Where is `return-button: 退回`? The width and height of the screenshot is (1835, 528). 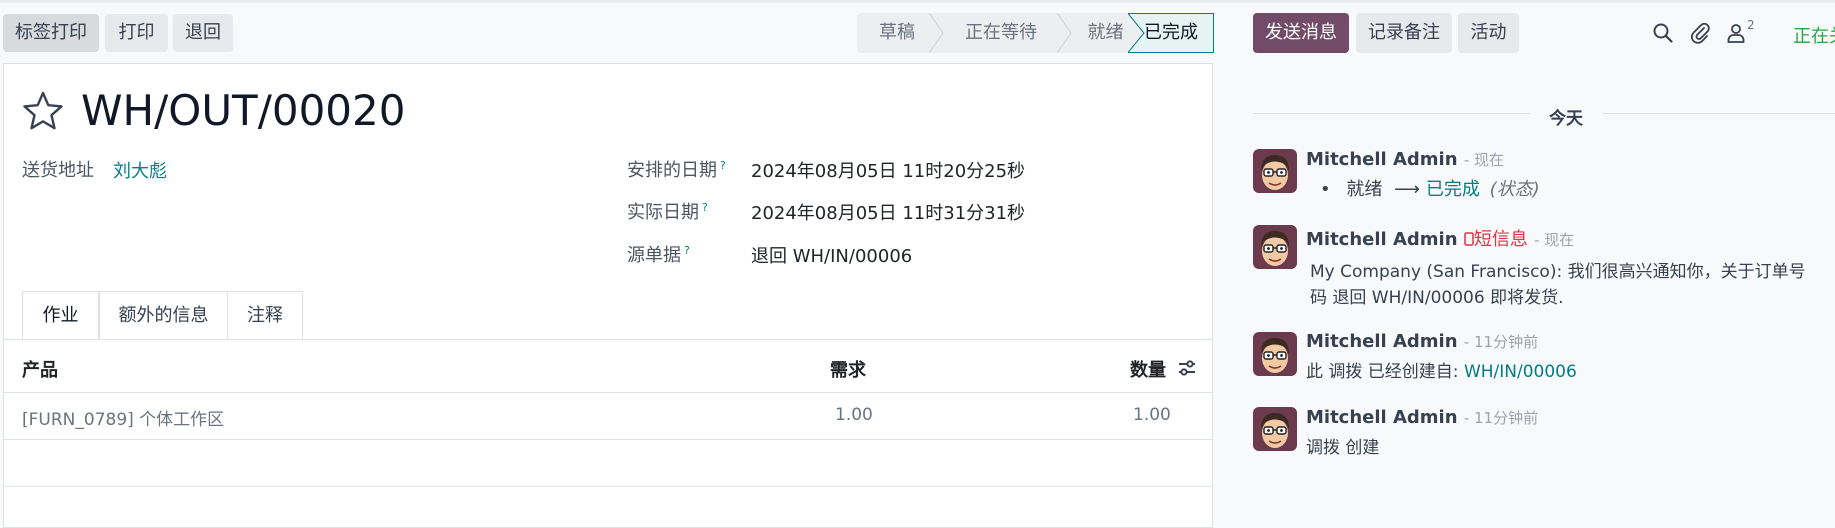
return-button: 退回 is located at coordinates (203, 33).